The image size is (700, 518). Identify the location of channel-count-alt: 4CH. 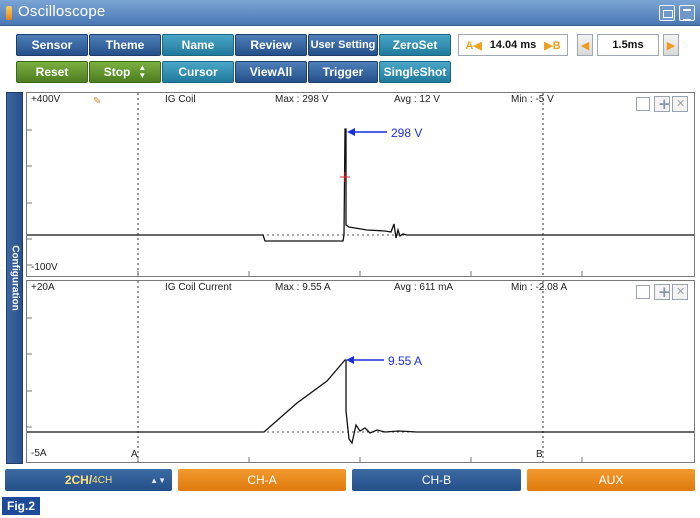
(102, 480).